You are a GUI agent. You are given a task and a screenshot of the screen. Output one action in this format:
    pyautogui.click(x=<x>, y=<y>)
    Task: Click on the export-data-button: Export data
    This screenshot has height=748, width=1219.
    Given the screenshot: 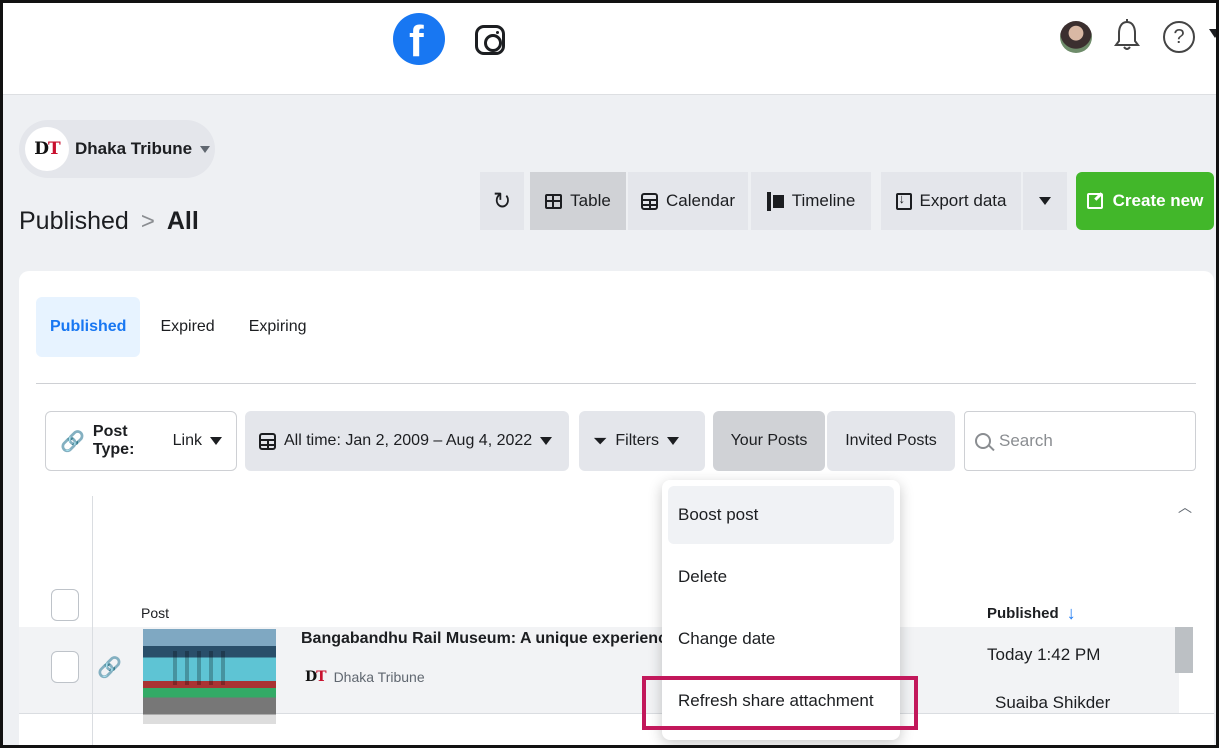 What is the action you would take?
    pyautogui.click(x=951, y=201)
    